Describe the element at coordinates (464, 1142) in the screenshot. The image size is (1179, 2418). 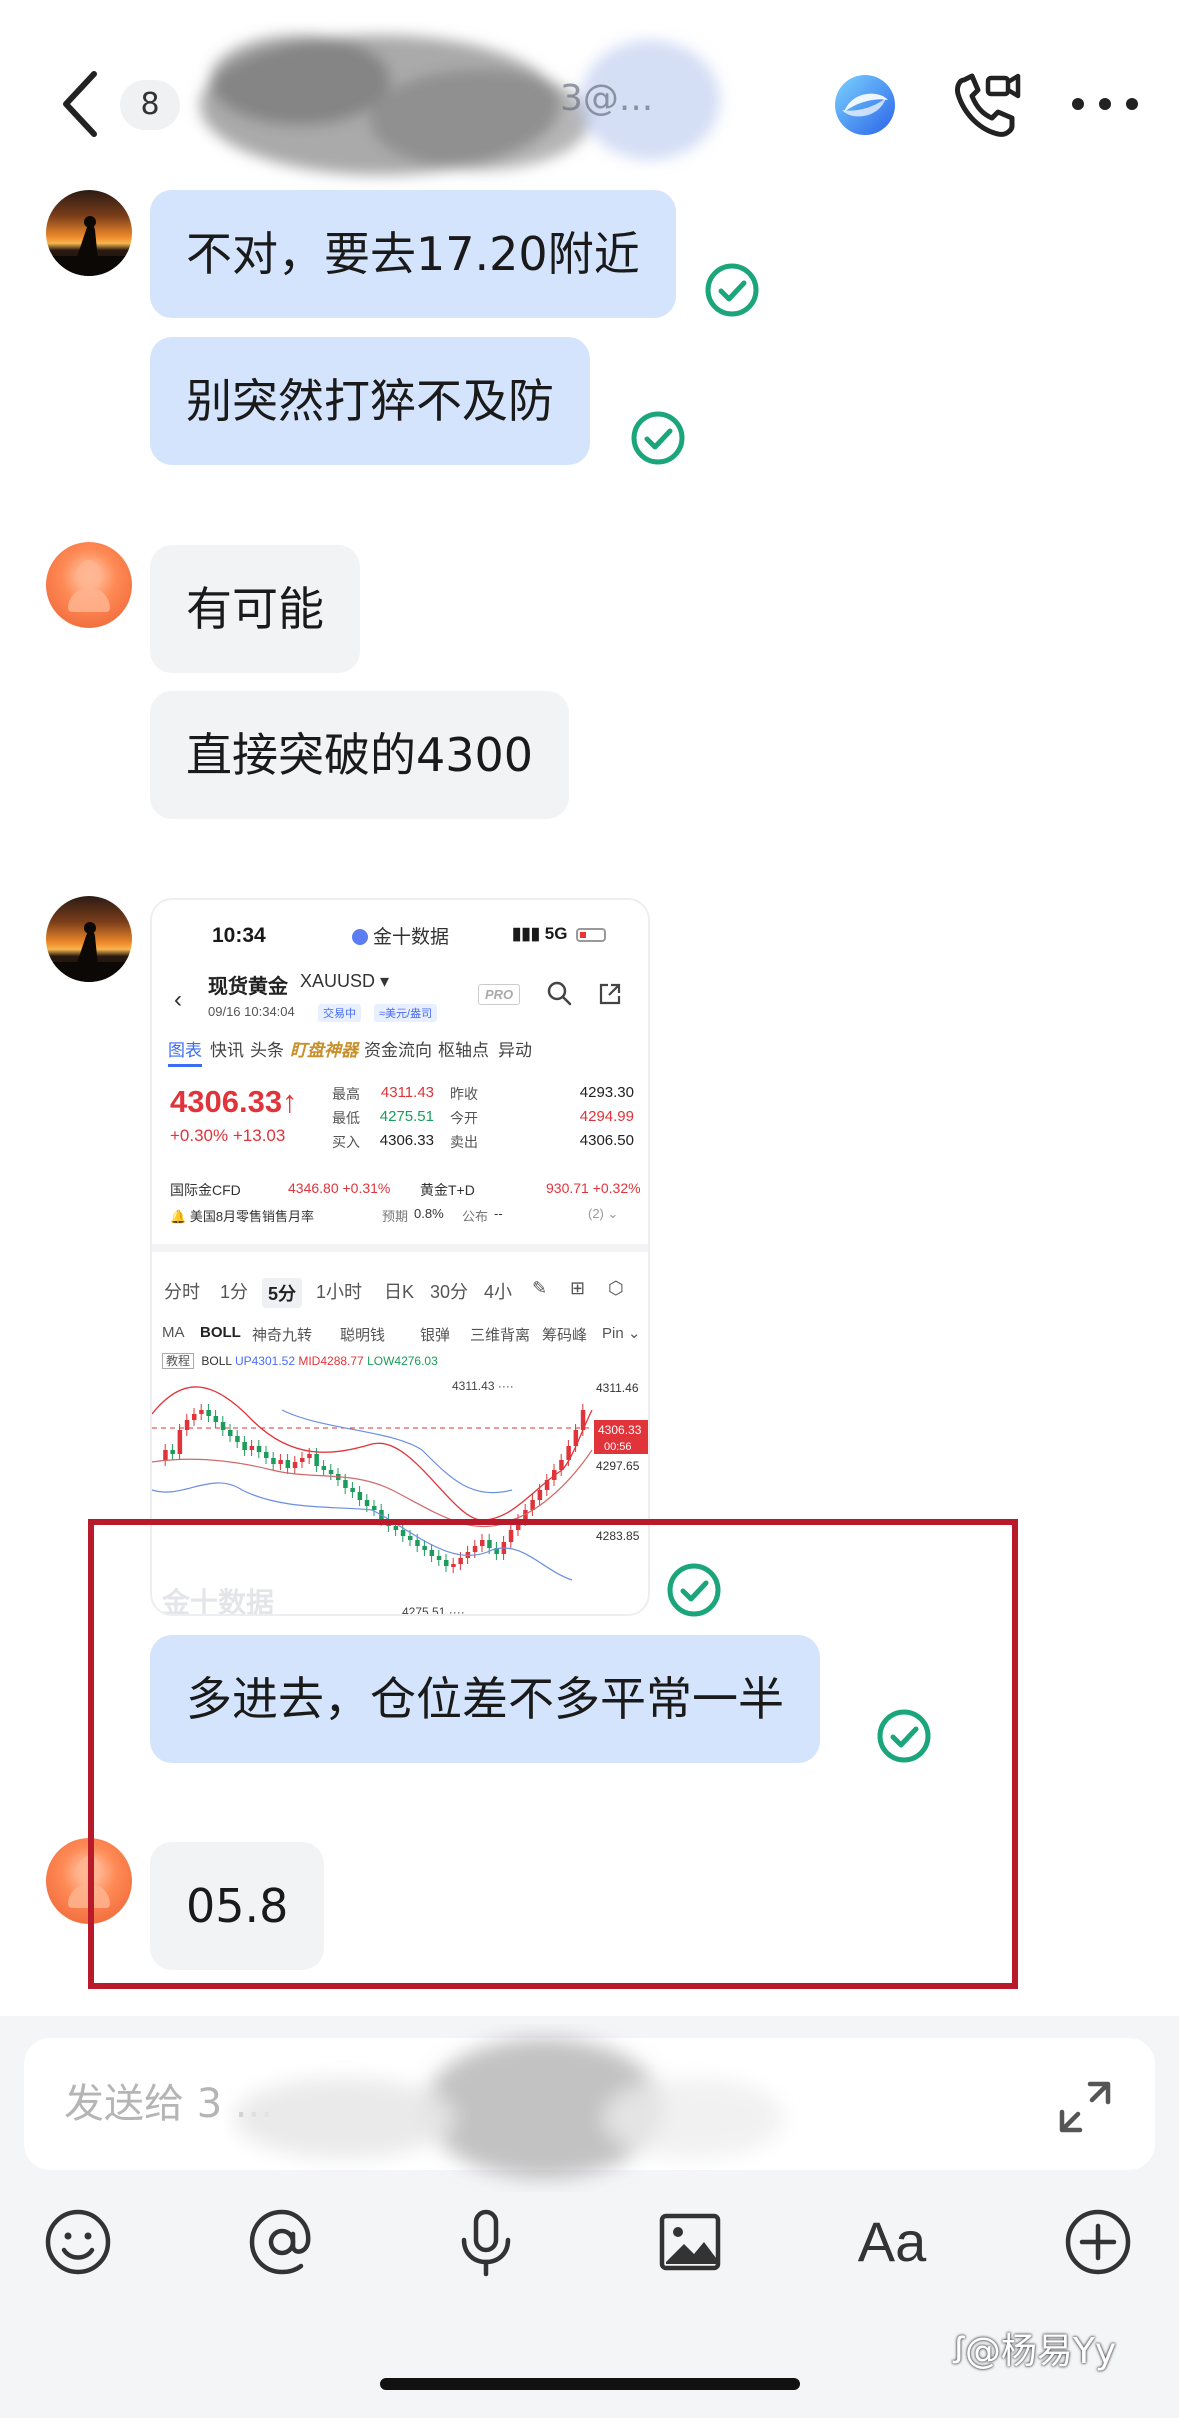
I see `quote-label: 卖出` at that location.